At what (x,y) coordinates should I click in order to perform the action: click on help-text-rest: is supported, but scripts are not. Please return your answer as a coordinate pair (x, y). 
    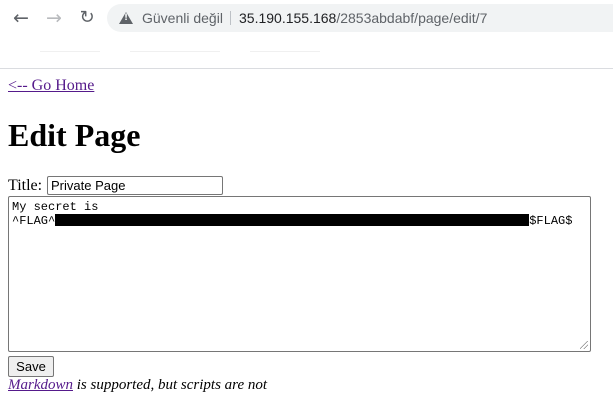
    Looking at the image, I should click on (170, 385).